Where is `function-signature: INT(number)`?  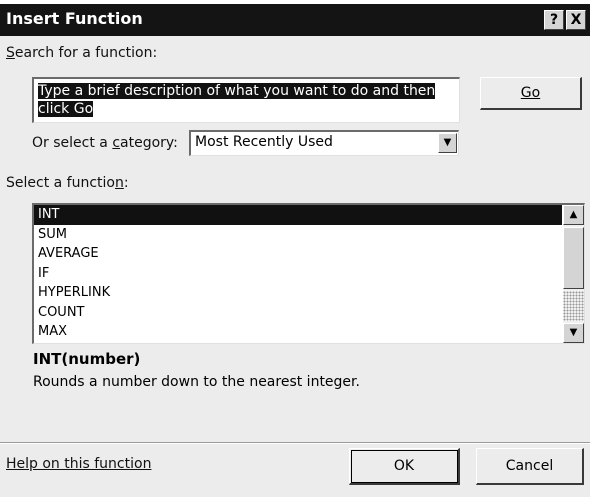 function-signature: INT(number) is located at coordinates (87, 359).